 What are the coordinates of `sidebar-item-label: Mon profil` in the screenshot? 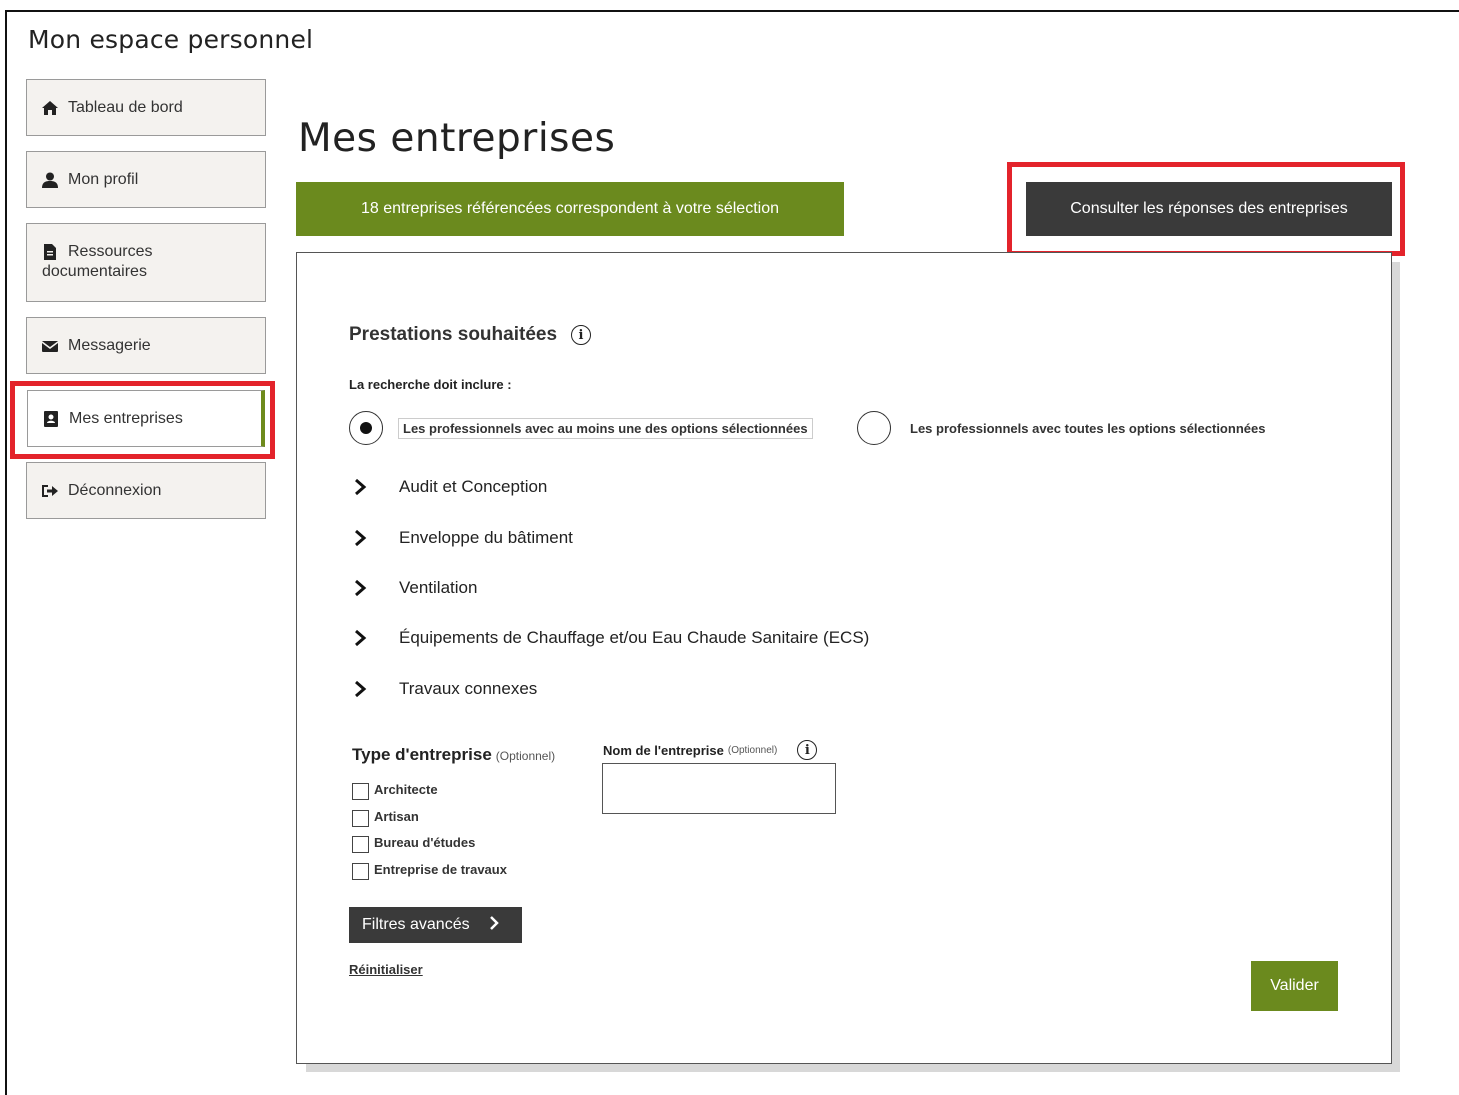 It's located at (103, 179).